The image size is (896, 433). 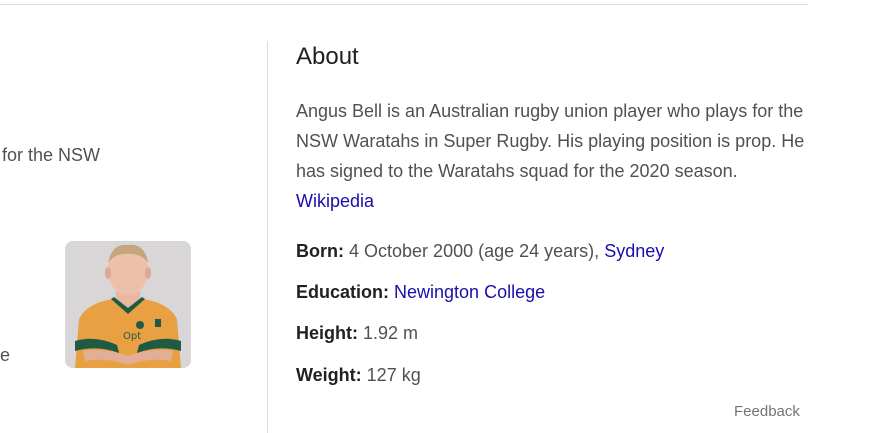 What do you see at coordinates (634, 251) in the screenshot?
I see `born-place-link: Sydney` at bounding box center [634, 251].